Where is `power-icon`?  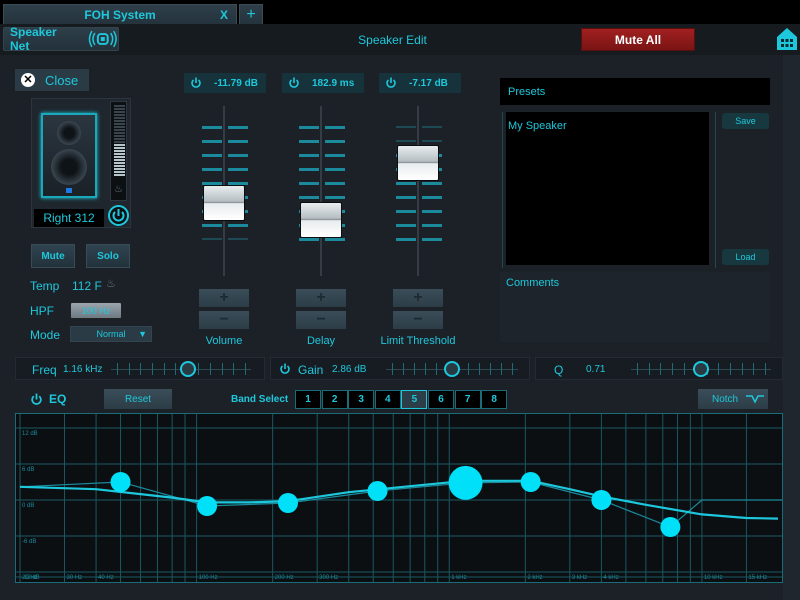
power-icon is located at coordinates (118, 215).